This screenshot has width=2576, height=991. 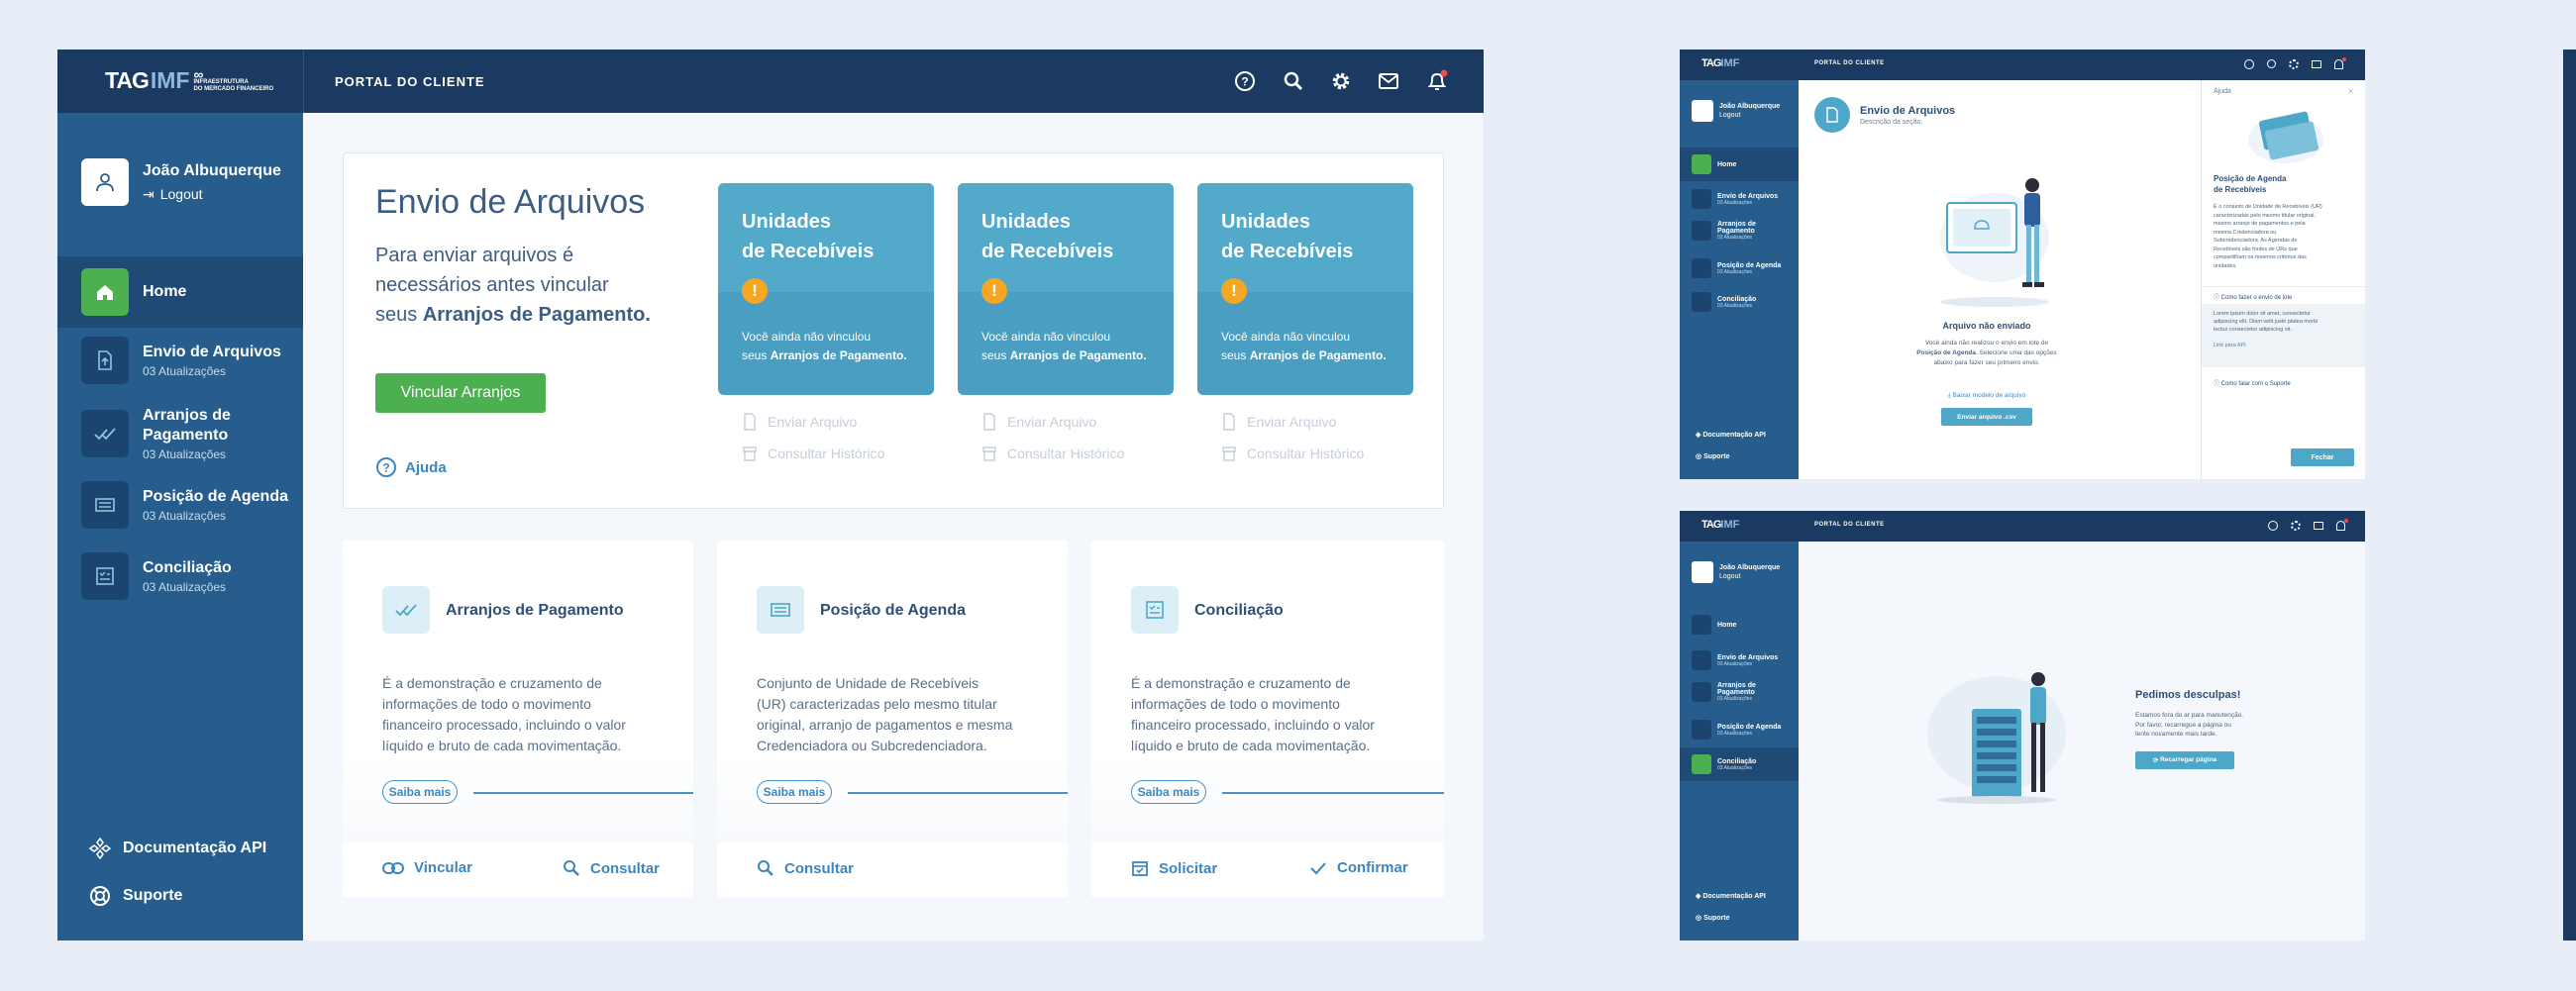 I want to click on search-icon, so click(x=1293, y=81).